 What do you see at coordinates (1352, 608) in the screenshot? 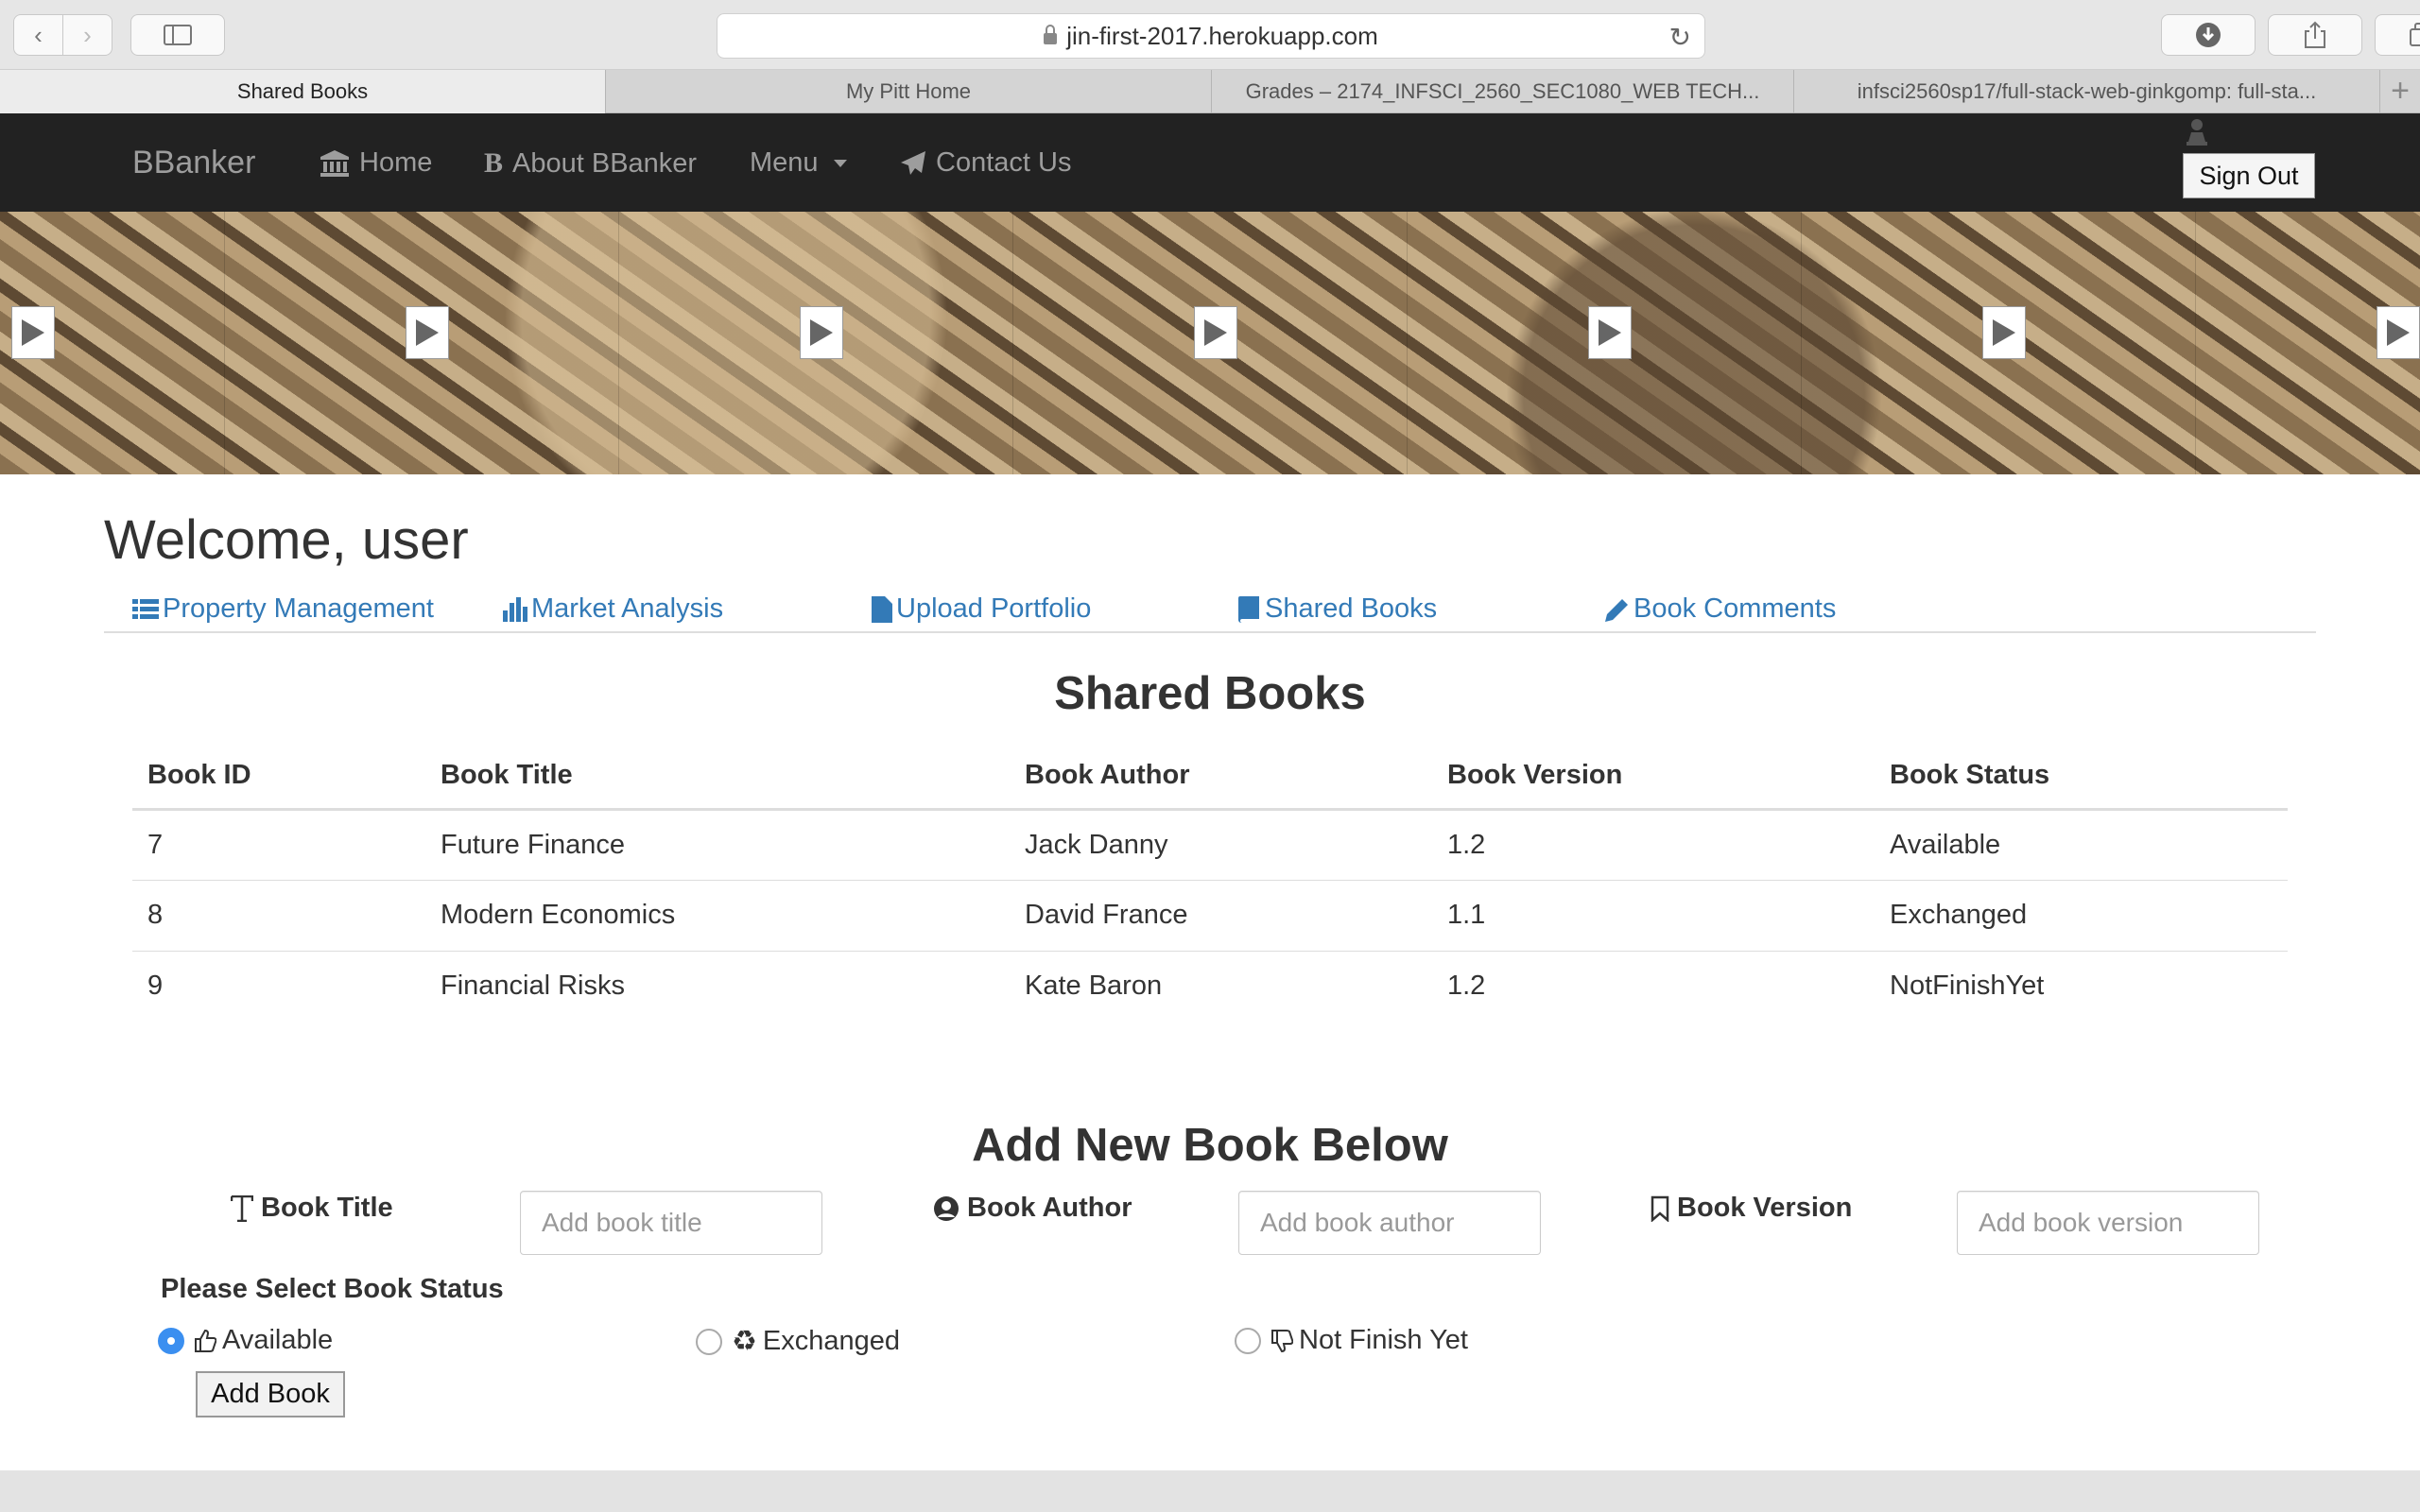
I see `link-label: Shared Books` at bounding box center [1352, 608].